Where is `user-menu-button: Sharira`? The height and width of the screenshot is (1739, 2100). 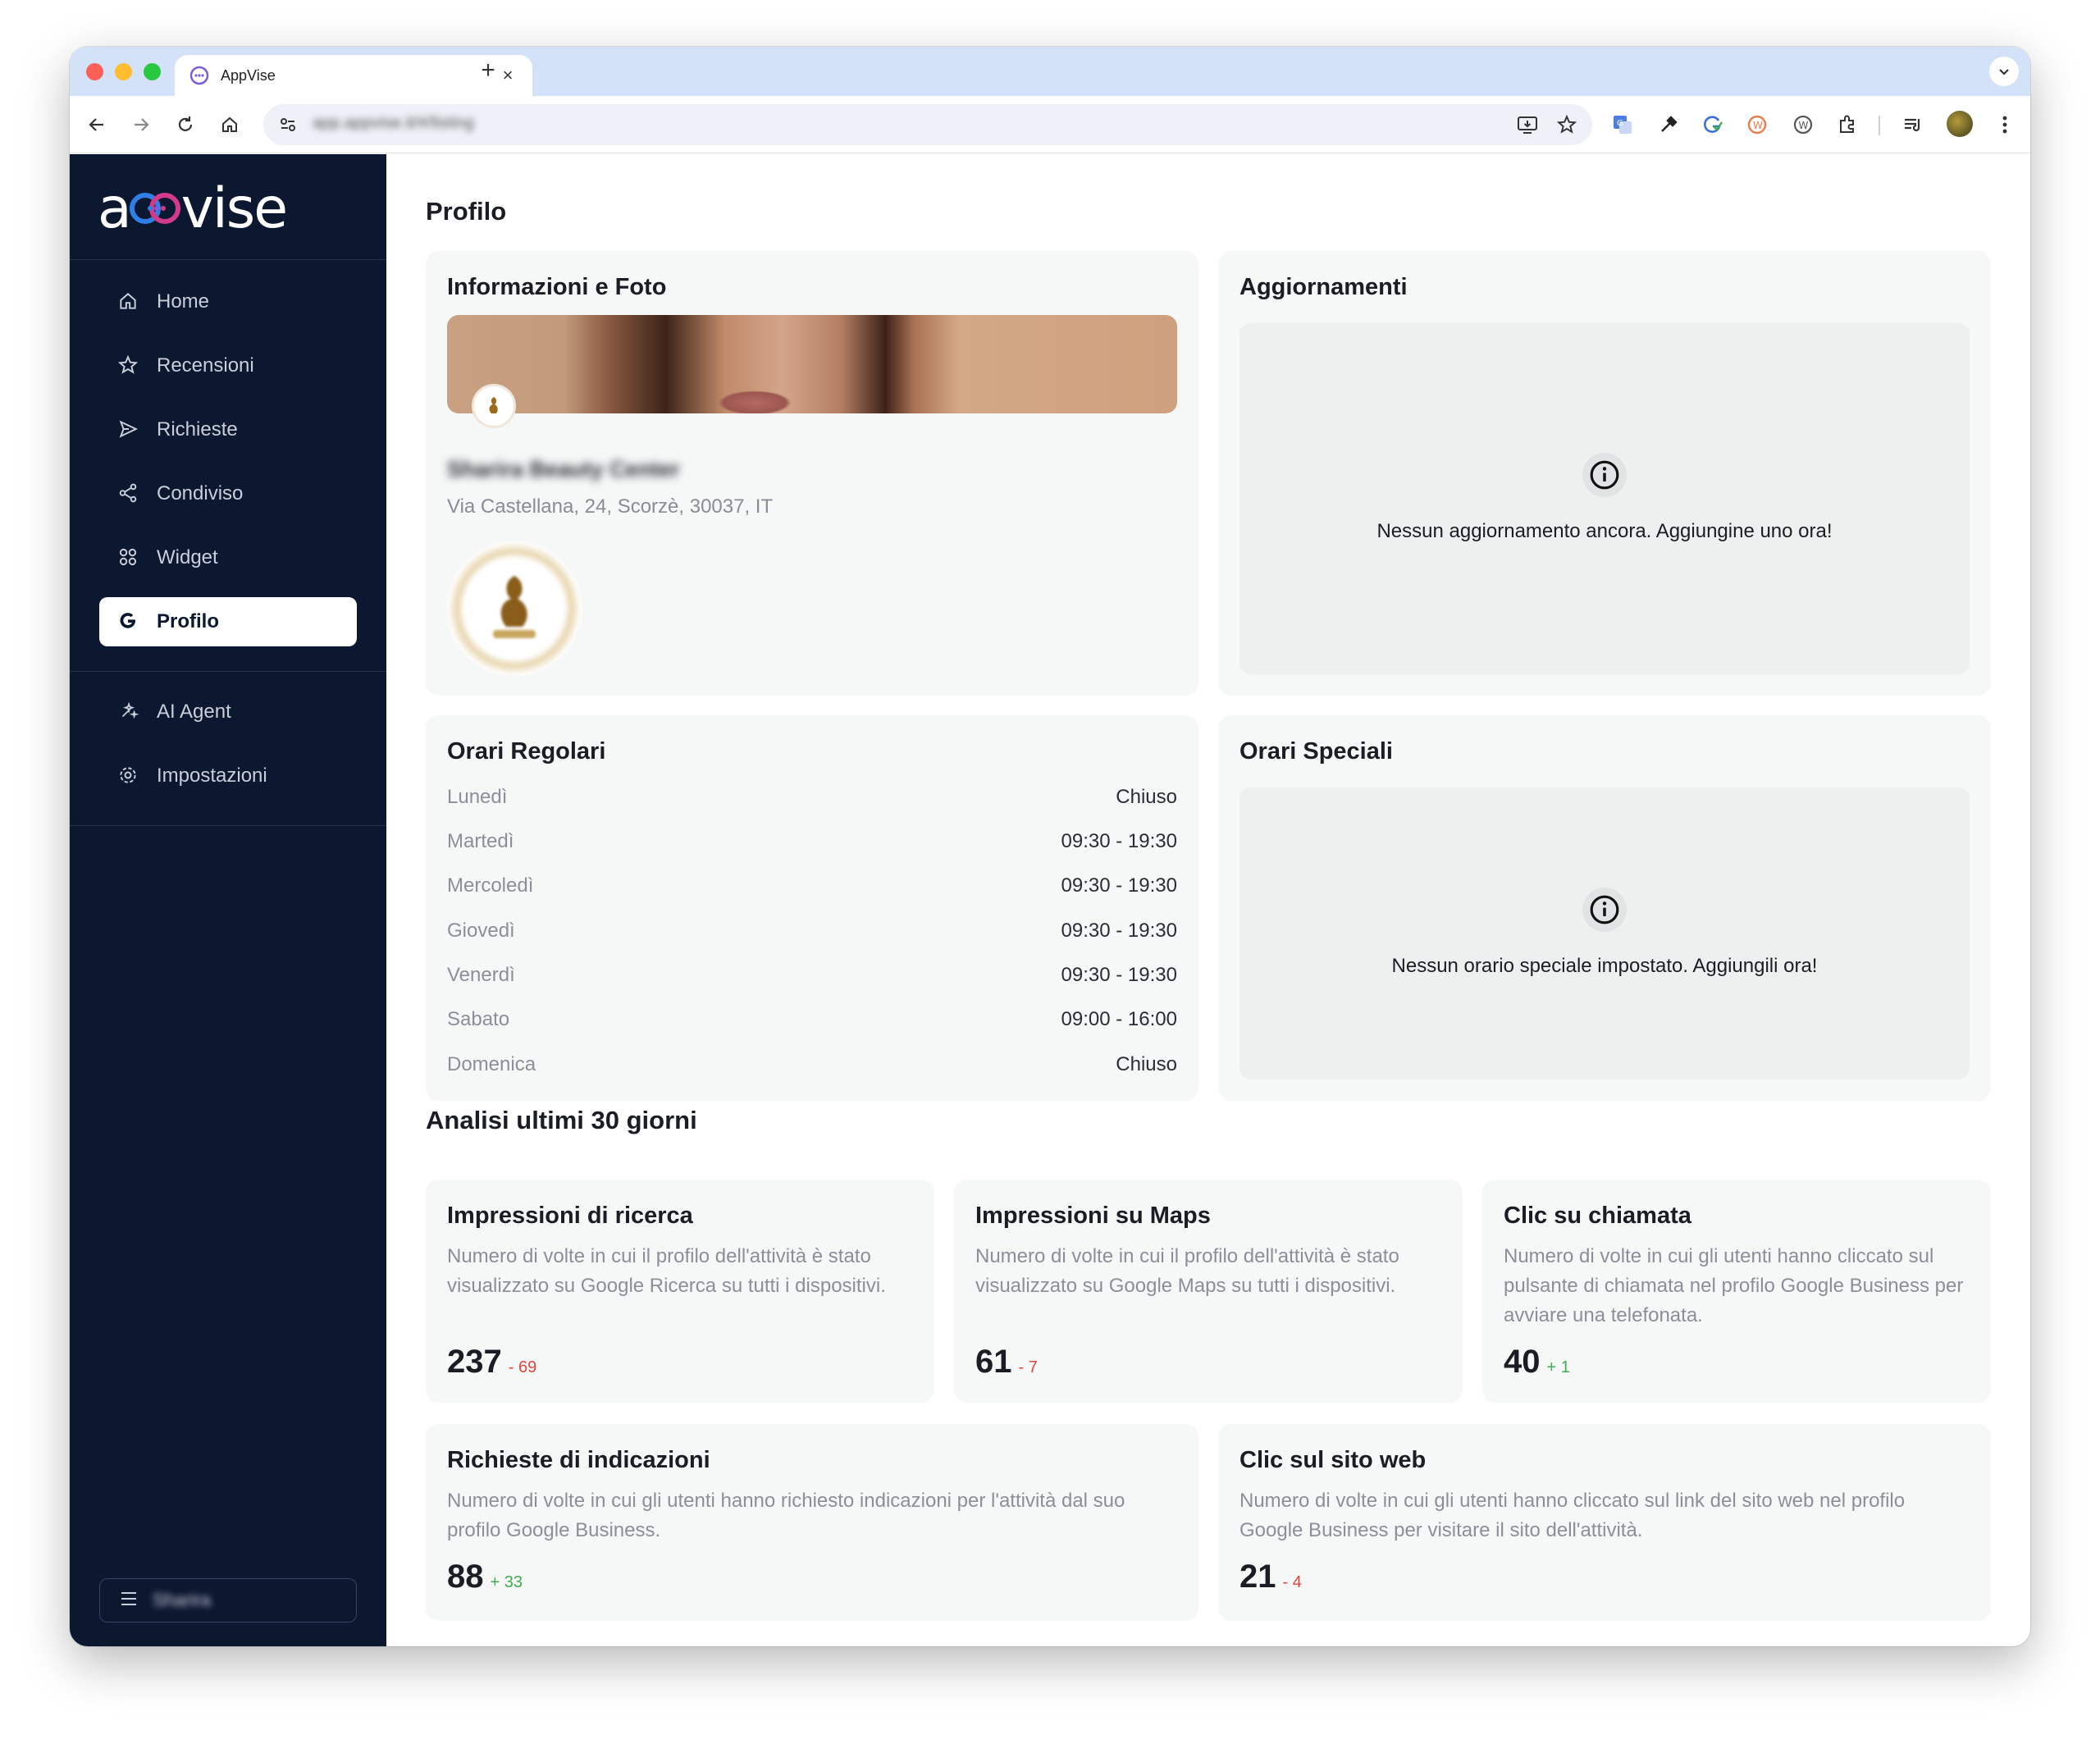
user-menu-button: Sharira is located at coordinates (228, 1600).